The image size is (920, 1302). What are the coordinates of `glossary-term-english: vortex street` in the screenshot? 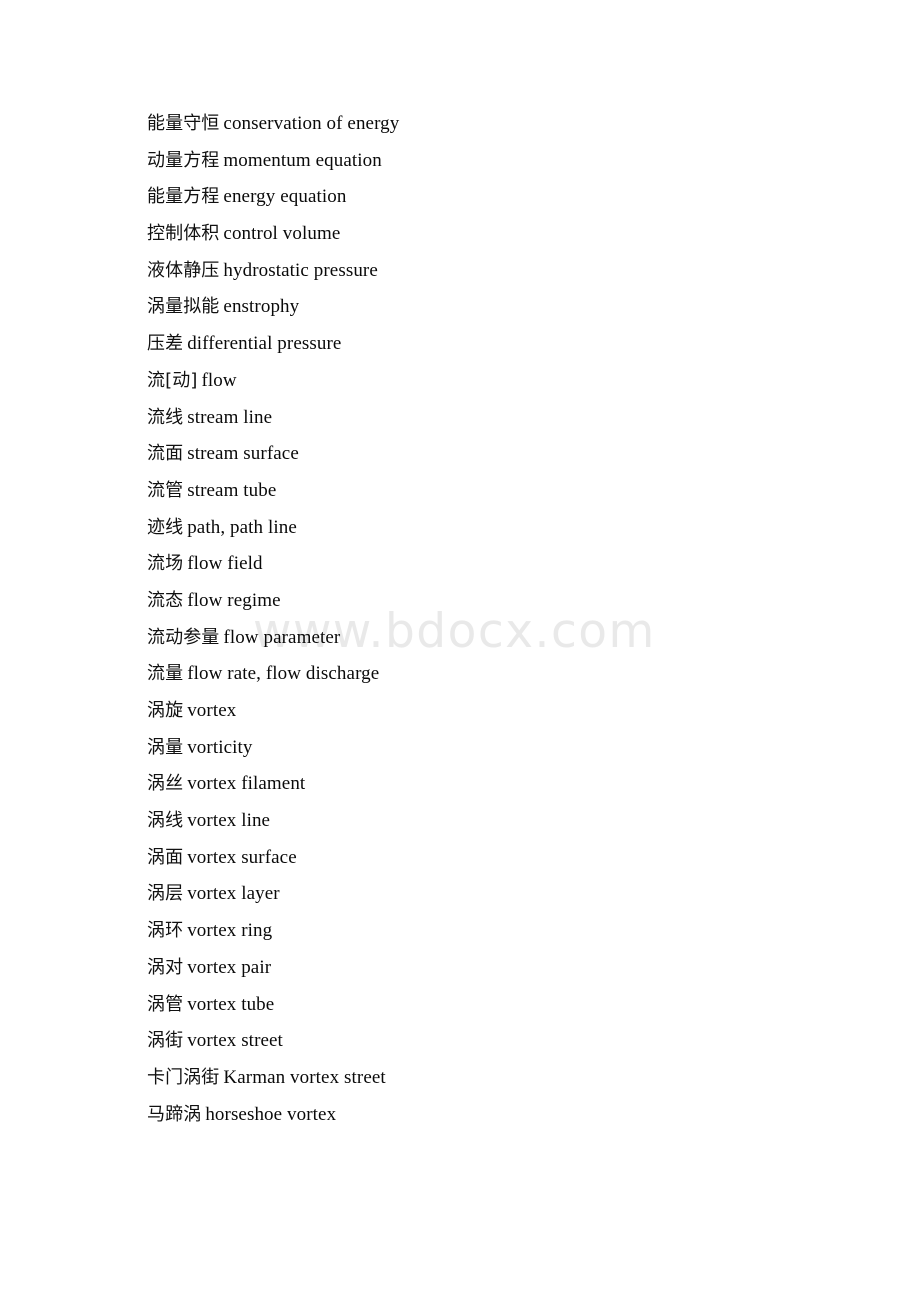 It's located at (235, 1041).